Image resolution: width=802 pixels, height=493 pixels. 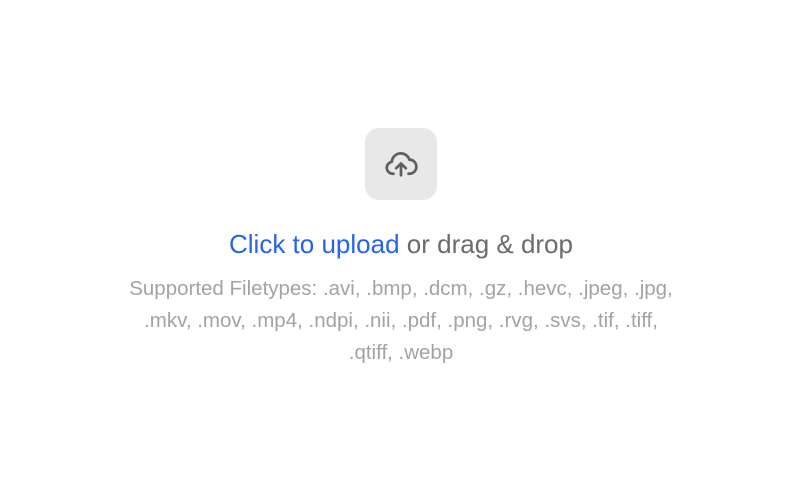 What do you see at coordinates (486, 244) in the screenshot?
I see `drag-drop-text: or drag & drop` at bounding box center [486, 244].